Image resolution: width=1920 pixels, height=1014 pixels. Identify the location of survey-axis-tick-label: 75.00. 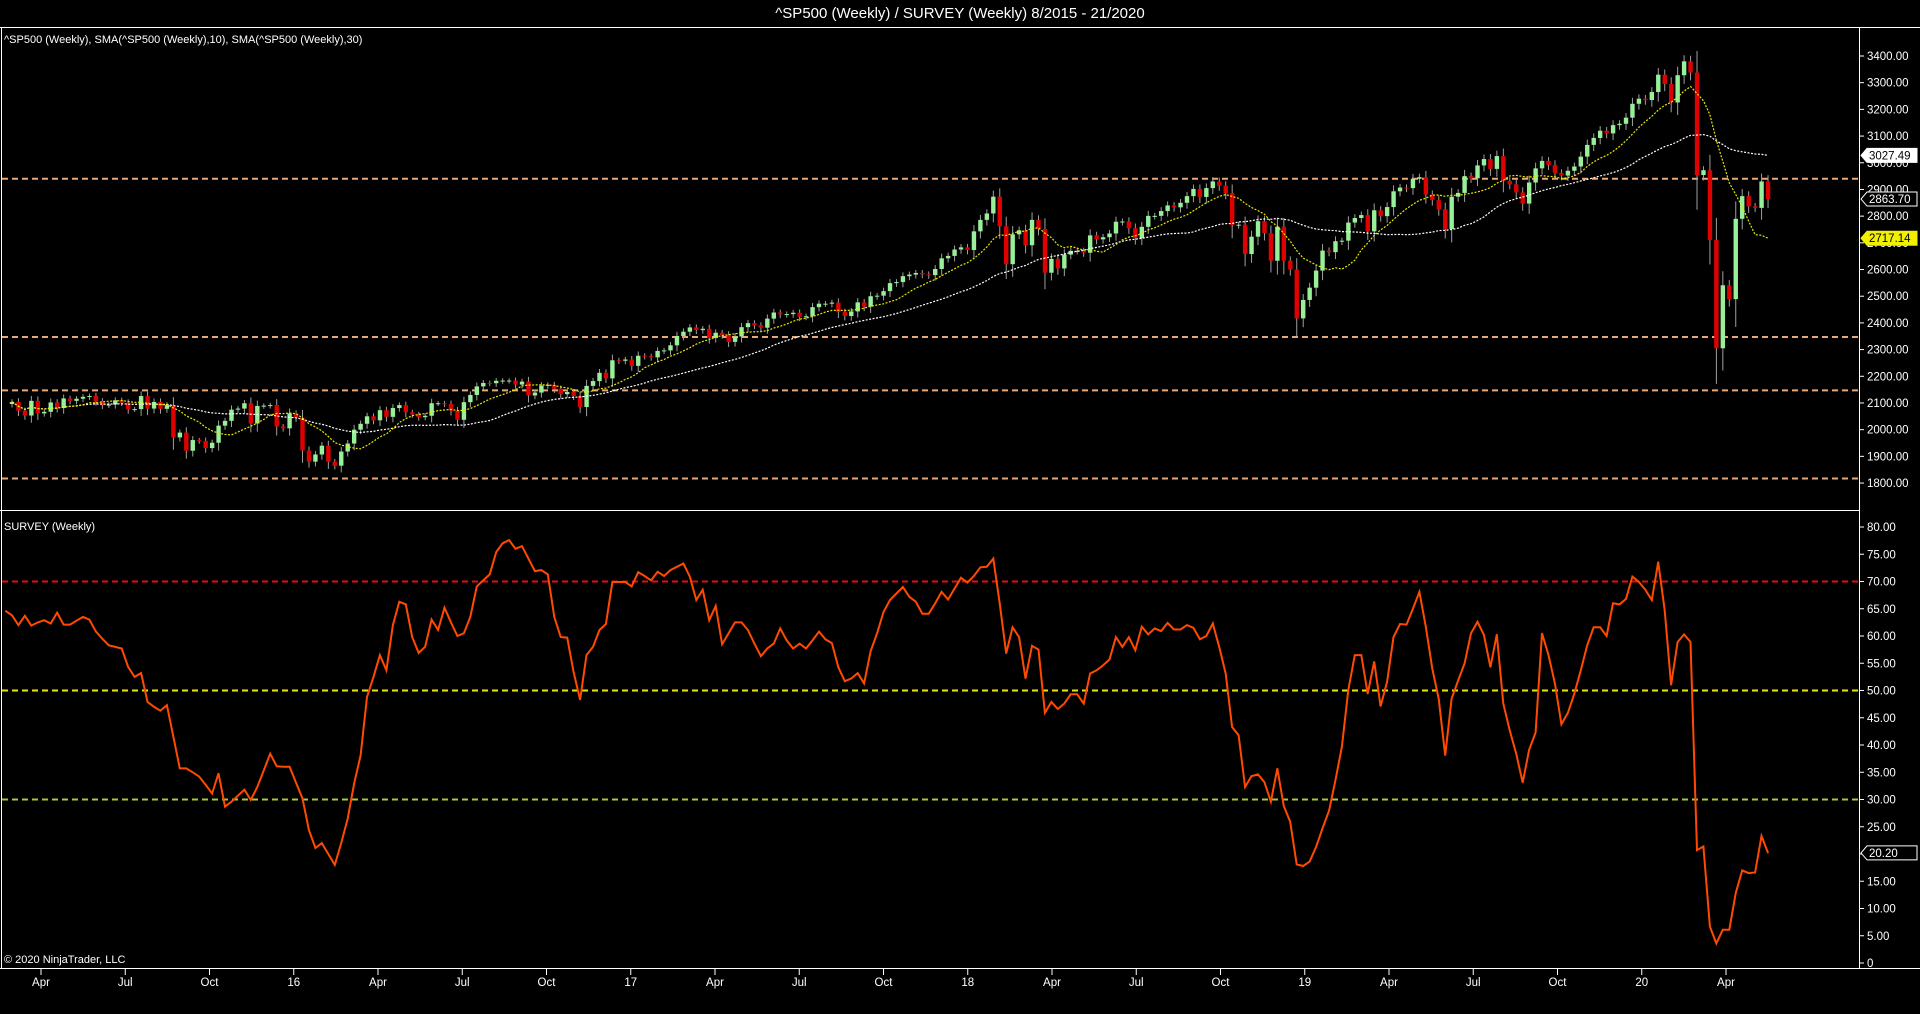
(1881, 555).